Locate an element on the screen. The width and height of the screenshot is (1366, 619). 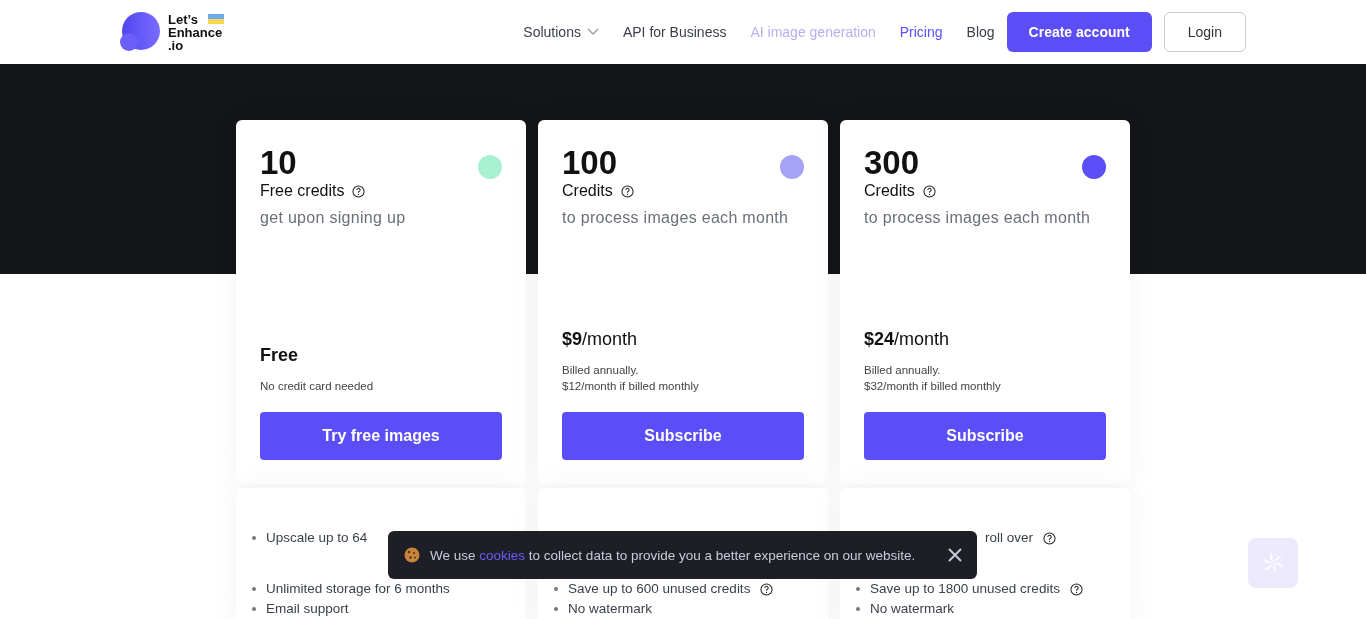
billing-note: $32/month if billed monthly is located at coordinates (933, 386).